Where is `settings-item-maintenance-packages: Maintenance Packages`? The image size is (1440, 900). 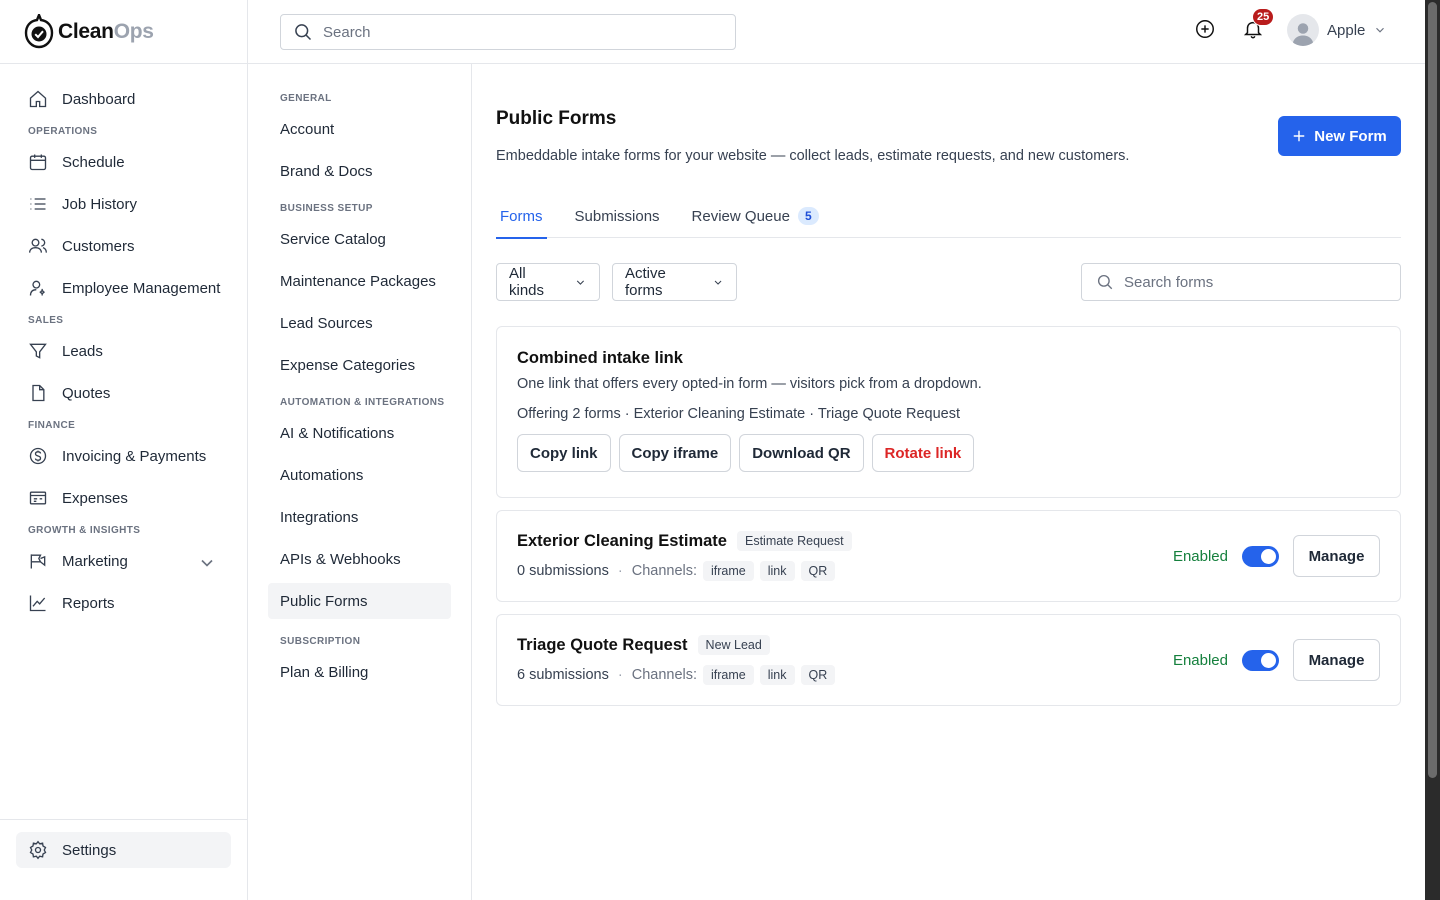
settings-item-maintenance-packages: Maintenance Packages is located at coordinates (359, 281).